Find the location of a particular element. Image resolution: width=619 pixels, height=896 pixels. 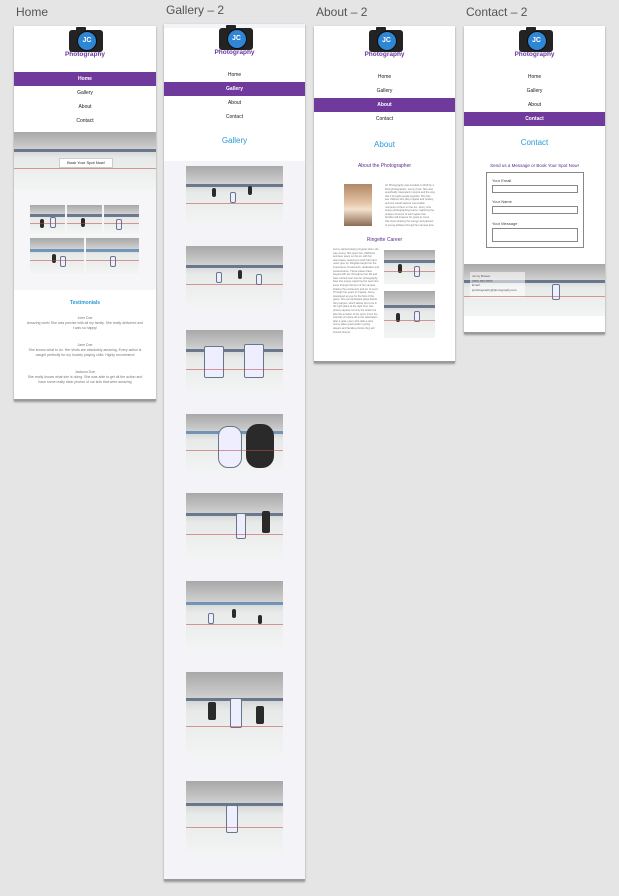

contact-form: Your Email Your Name Your Message is located at coordinates (535, 210).